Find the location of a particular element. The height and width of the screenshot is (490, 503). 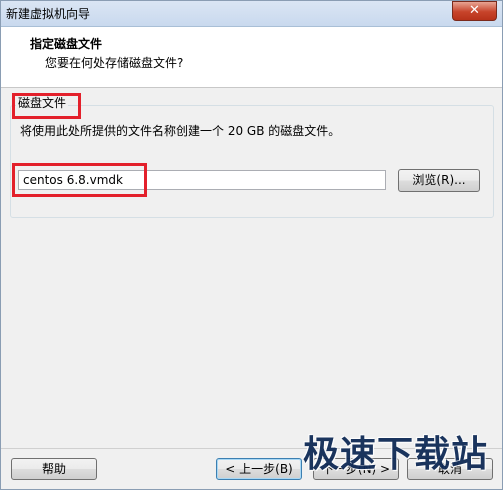

group-description: 将使用此处所提供的文件名称创建一个 20 GB 的磁盘文件。 is located at coordinates (180, 131).